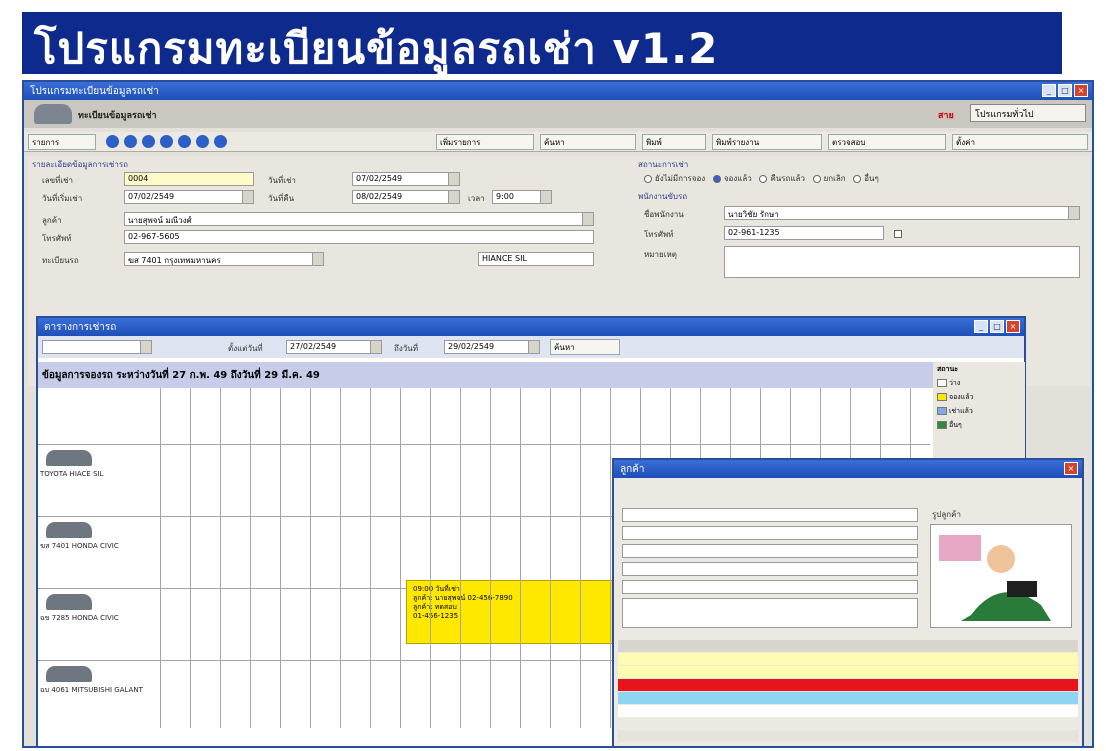  What do you see at coordinates (99, 626) in the screenshot?
I see `car-row: ฉข 7285 HONDA CIVIC` at bounding box center [99, 626].